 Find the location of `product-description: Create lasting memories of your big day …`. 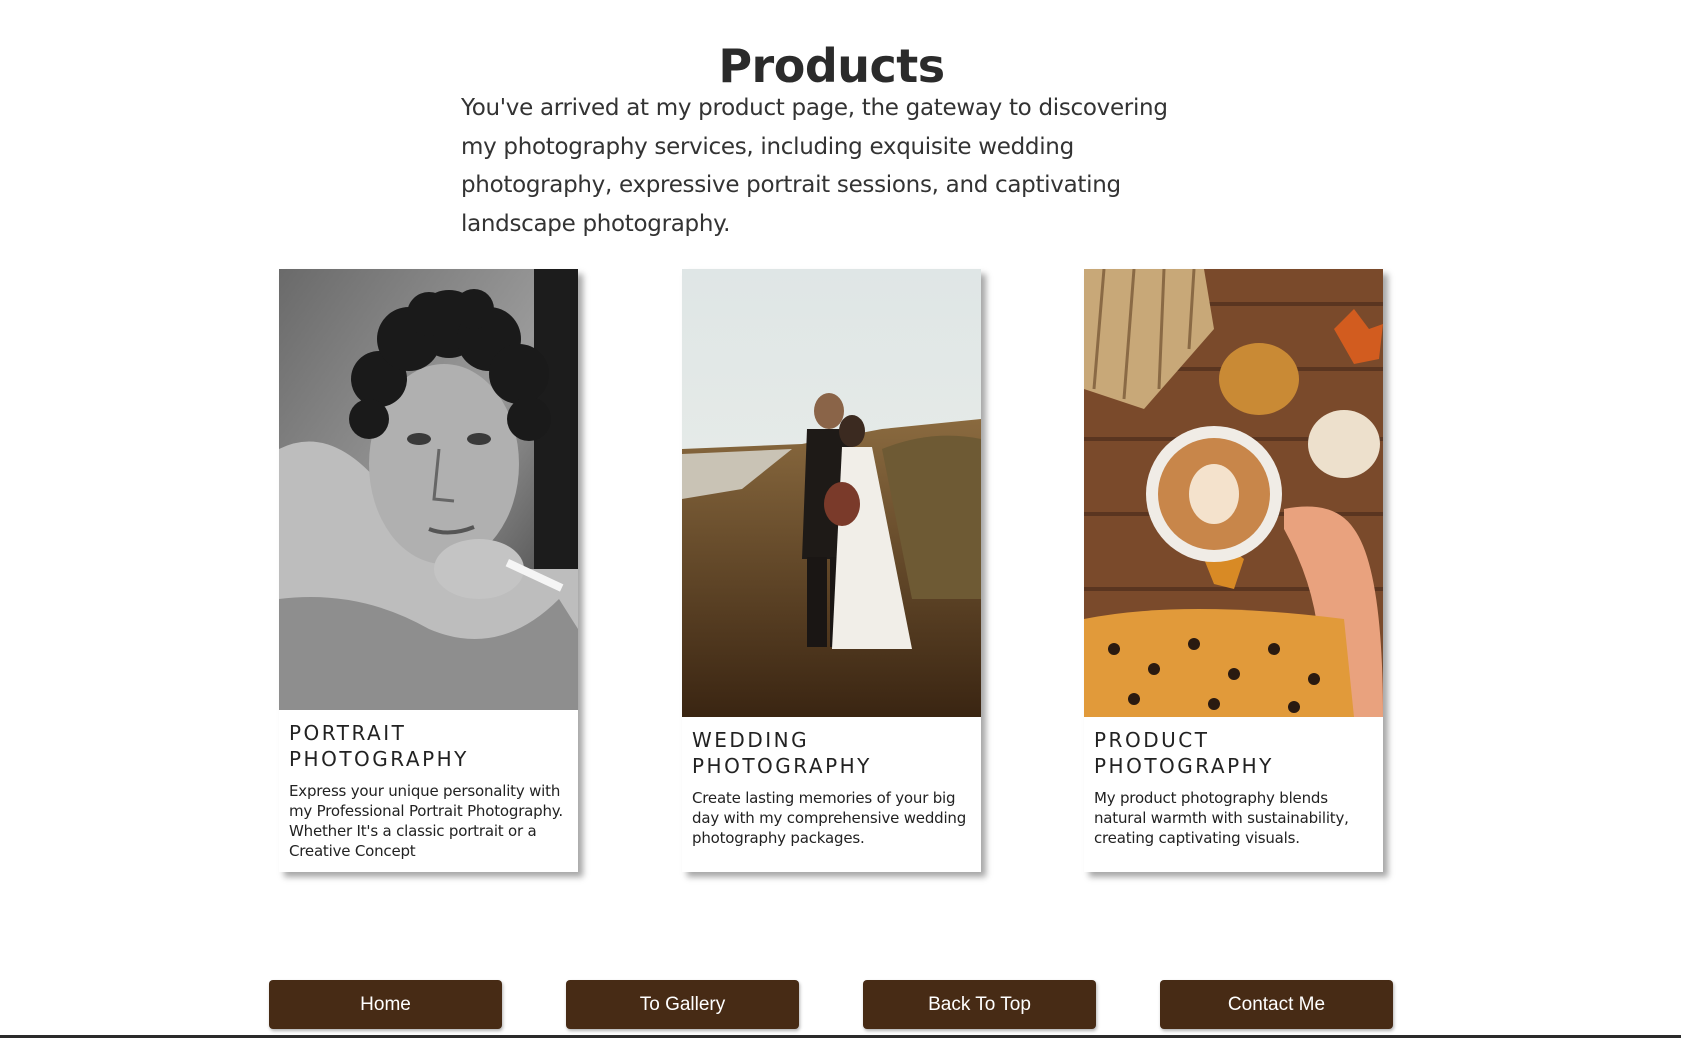

product-description: Create lasting memories of your big day … is located at coordinates (829, 818).